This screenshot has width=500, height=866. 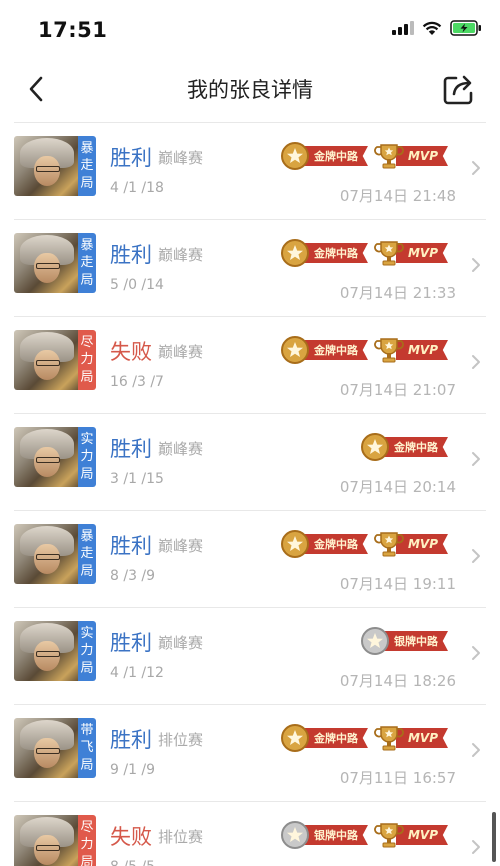 I want to click on badges: 银牌中路 MVP, so click(x=364, y=835).